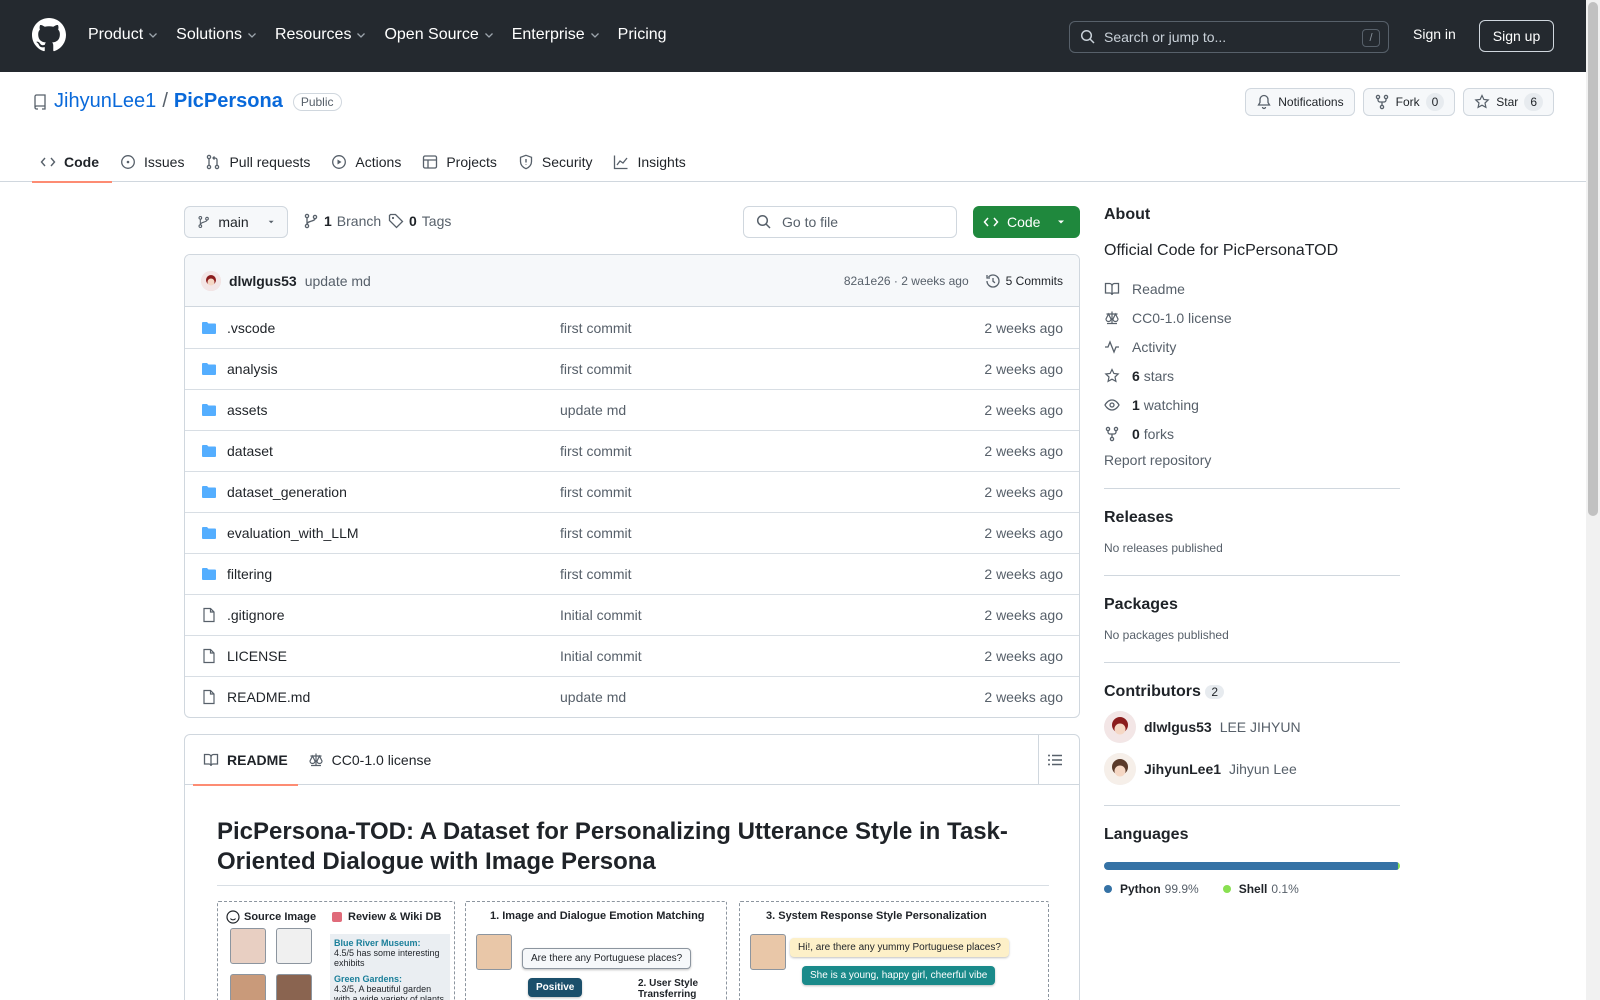  What do you see at coordinates (1252, 433) in the screenshot?
I see `forks-link: 0 forks` at bounding box center [1252, 433].